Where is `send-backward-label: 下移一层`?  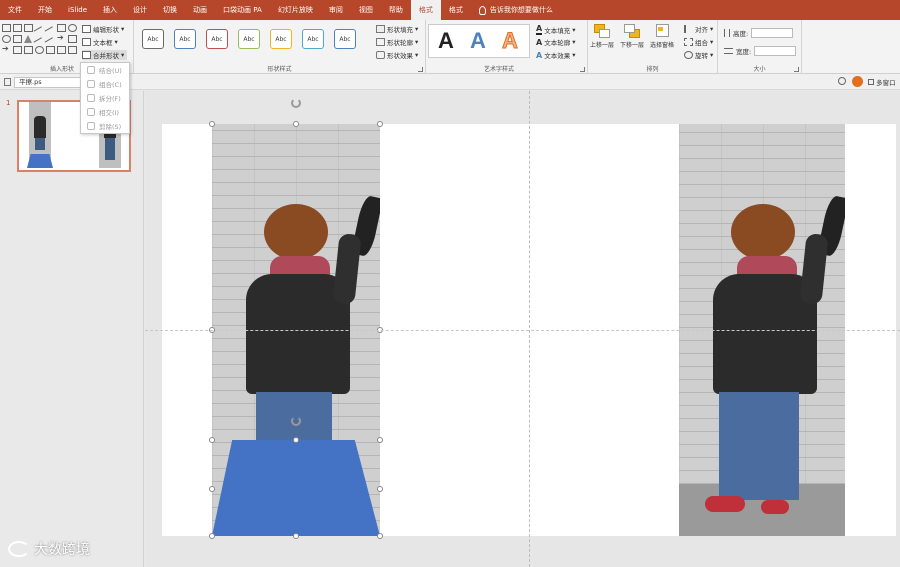
send-backward-label: 下移一层 is located at coordinates (632, 45).